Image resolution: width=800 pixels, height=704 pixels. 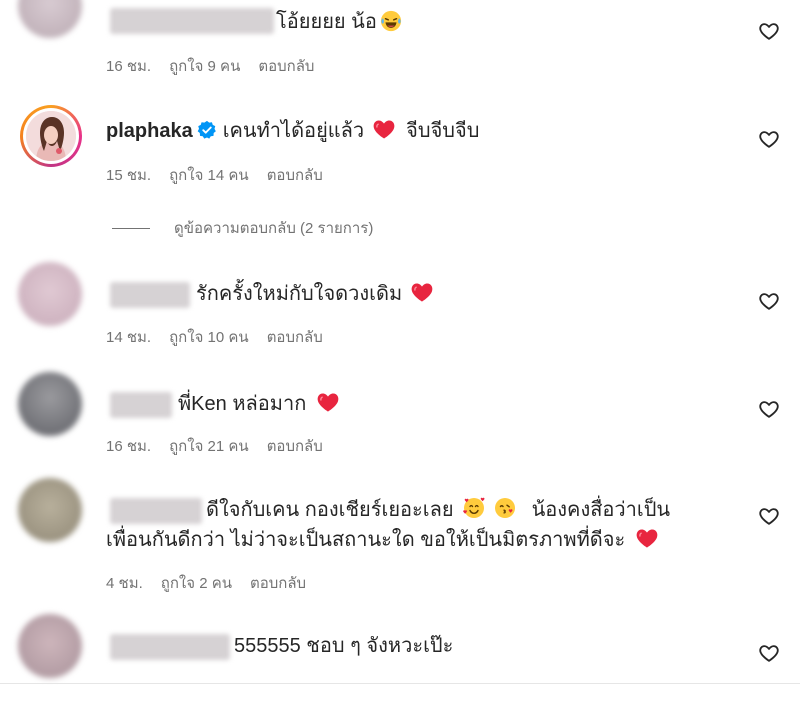 What do you see at coordinates (204, 66) in the screenshot?
I see `likes-count: ถูกใจ 9 คน` at bounding box center [204, 66].